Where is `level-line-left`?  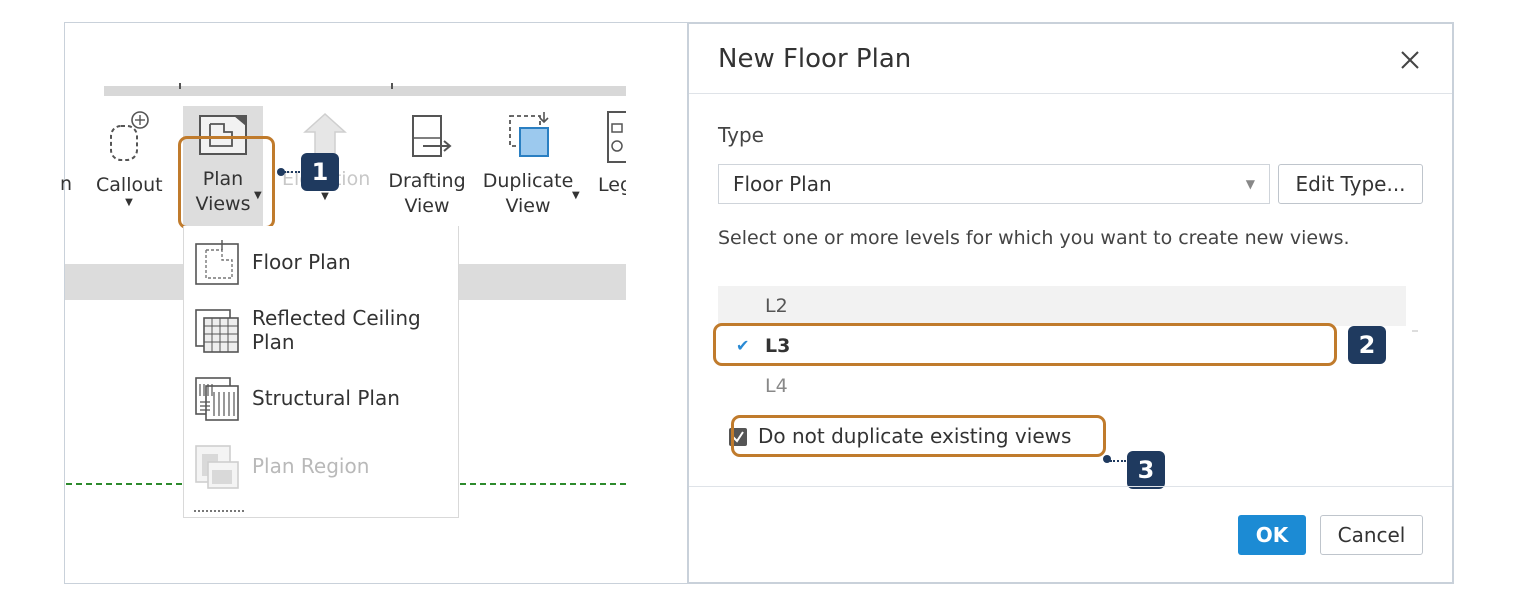
level-line-left is located at coordinates (124, 484).